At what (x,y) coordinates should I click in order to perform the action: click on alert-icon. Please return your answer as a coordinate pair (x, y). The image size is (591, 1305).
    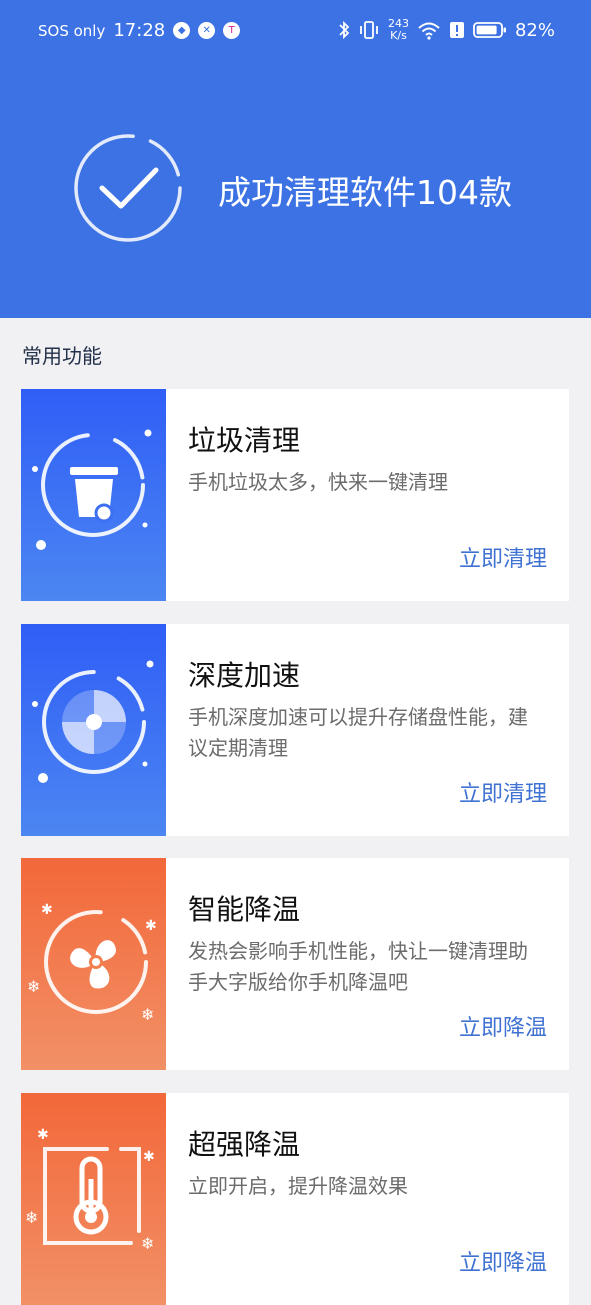
    Looking at the image, I should click on (456, 30).